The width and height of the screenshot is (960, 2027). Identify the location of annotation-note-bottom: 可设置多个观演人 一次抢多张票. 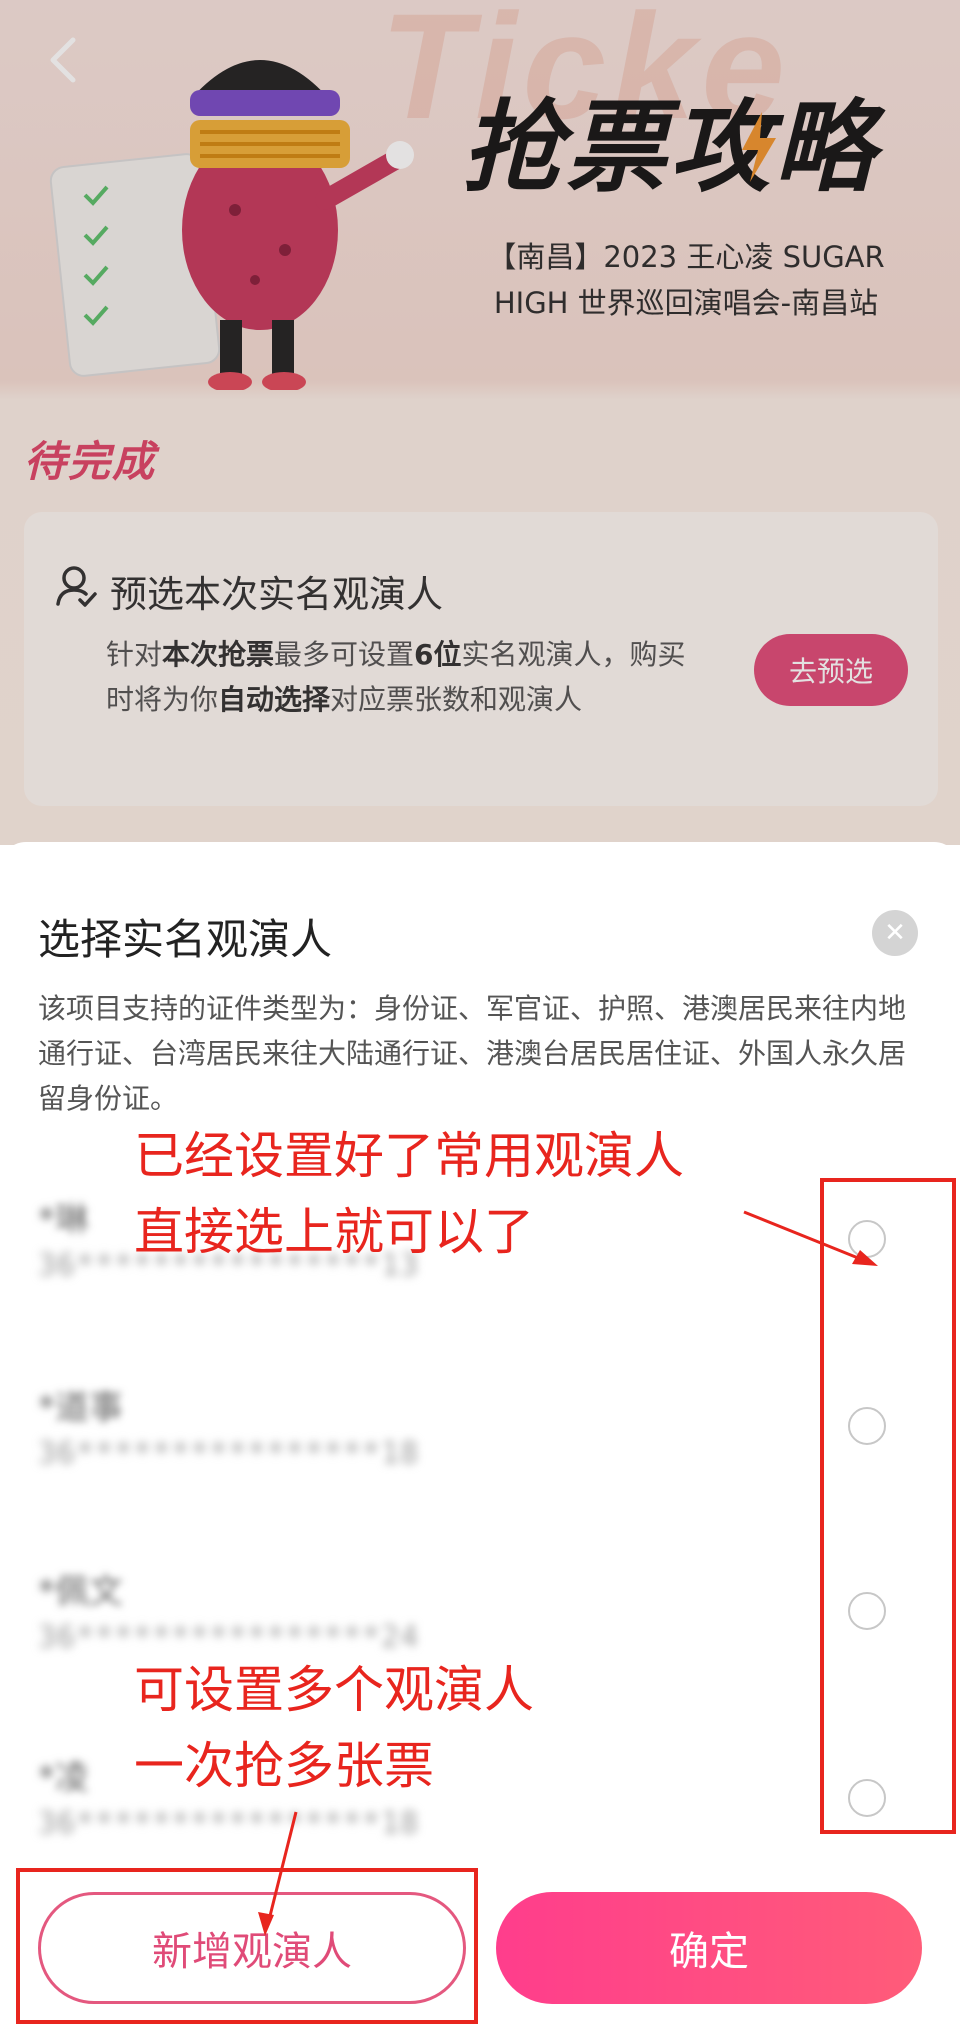
(334, 1728).